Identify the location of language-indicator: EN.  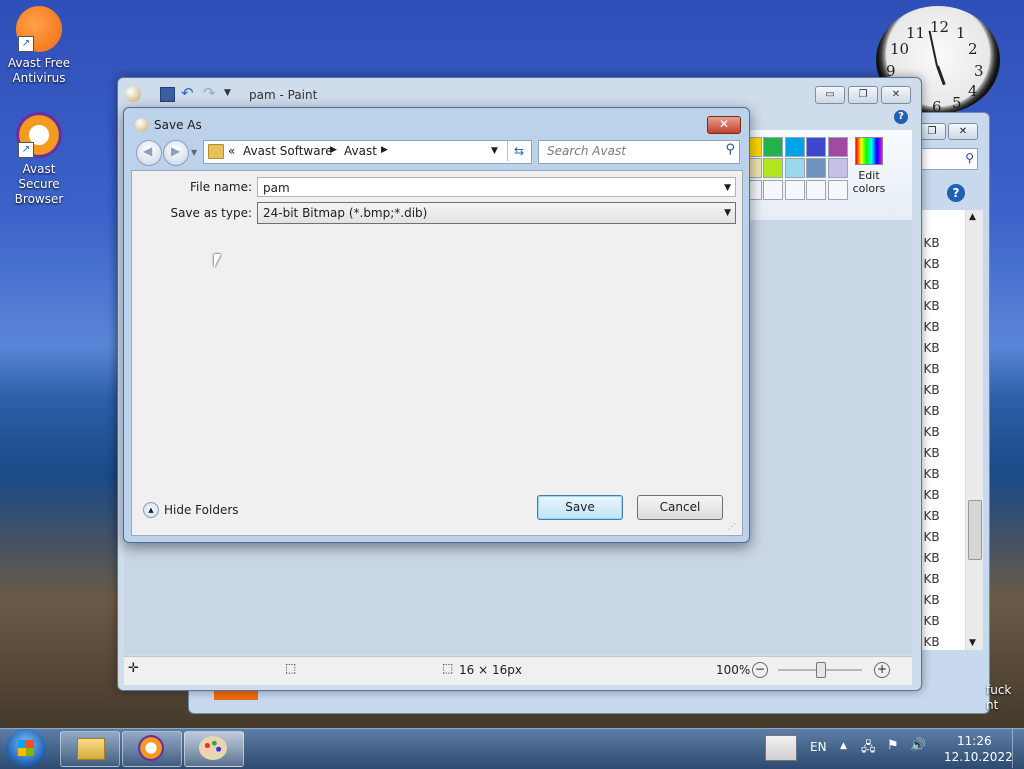
(818, 747).